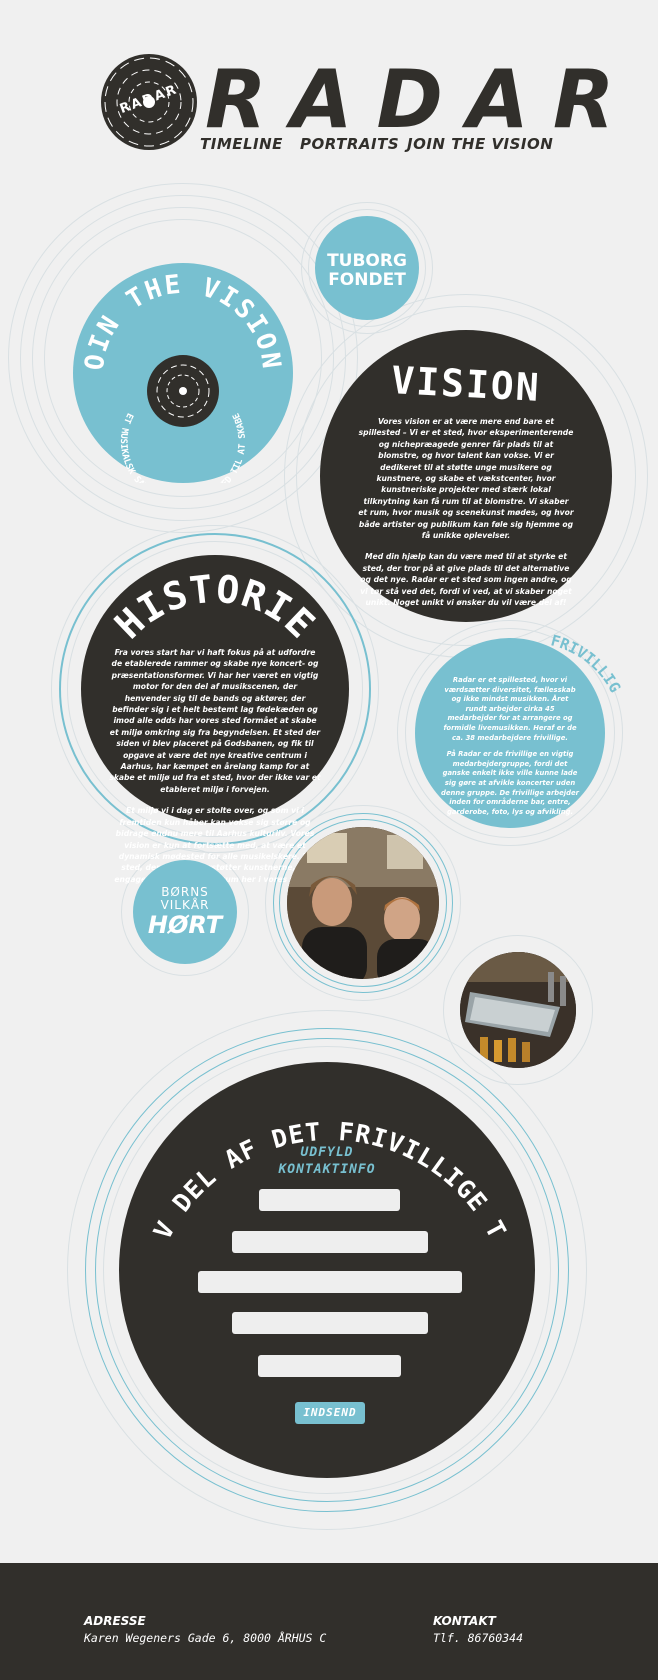 This screenshot has width=658, height=1680. I want to click on volunteers-photo, so click(363, 903).